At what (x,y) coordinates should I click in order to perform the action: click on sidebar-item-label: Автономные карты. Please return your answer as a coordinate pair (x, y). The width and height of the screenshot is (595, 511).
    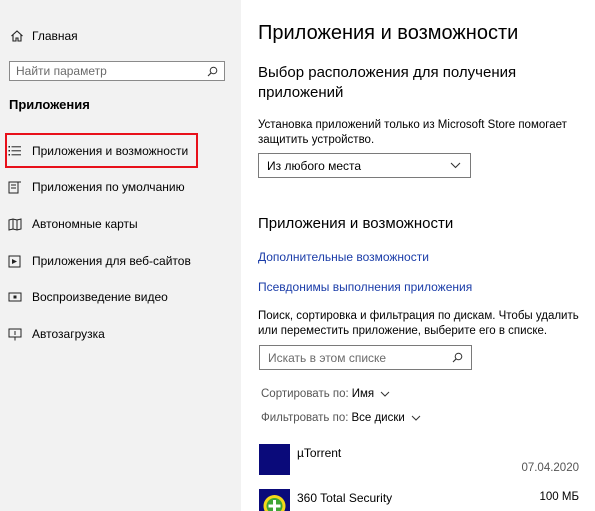
    Looking at the image, I should click on (85, 224).